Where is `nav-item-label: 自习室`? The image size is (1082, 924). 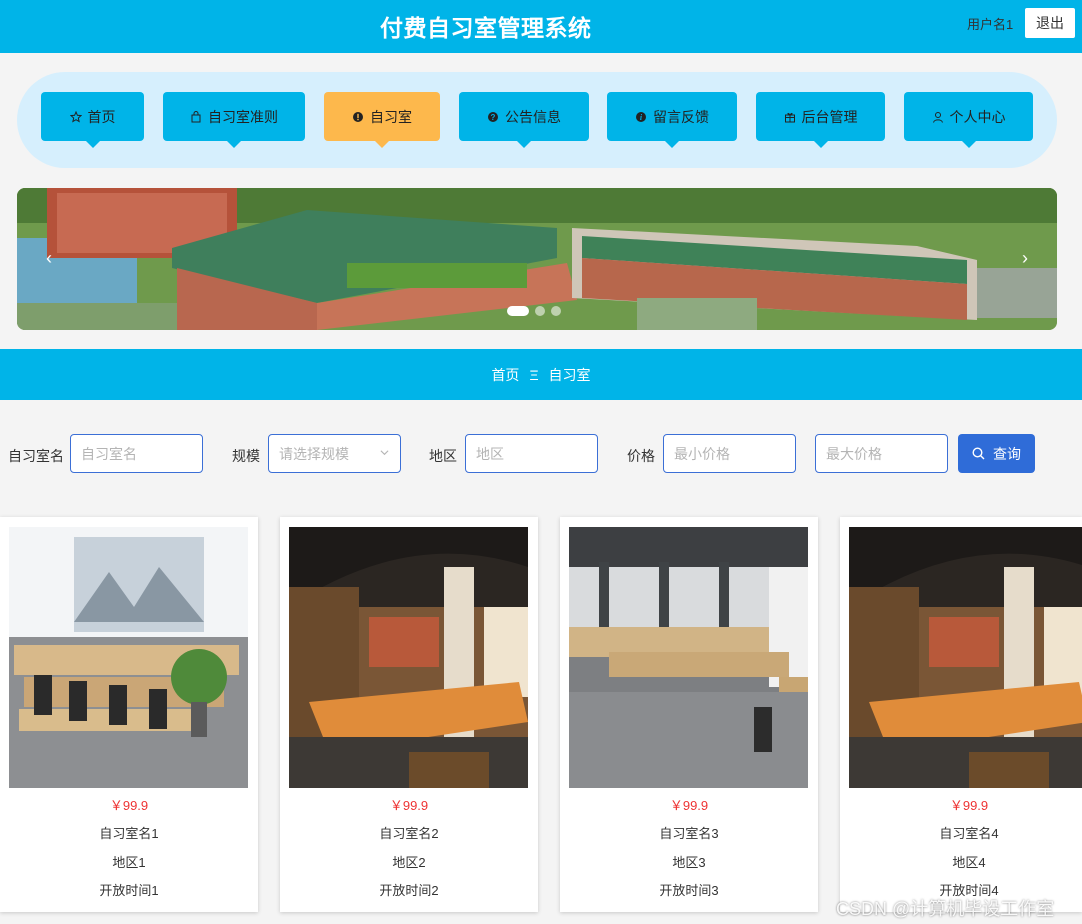 nav-item-label: 自习室 is located at coordinates (391, 116).